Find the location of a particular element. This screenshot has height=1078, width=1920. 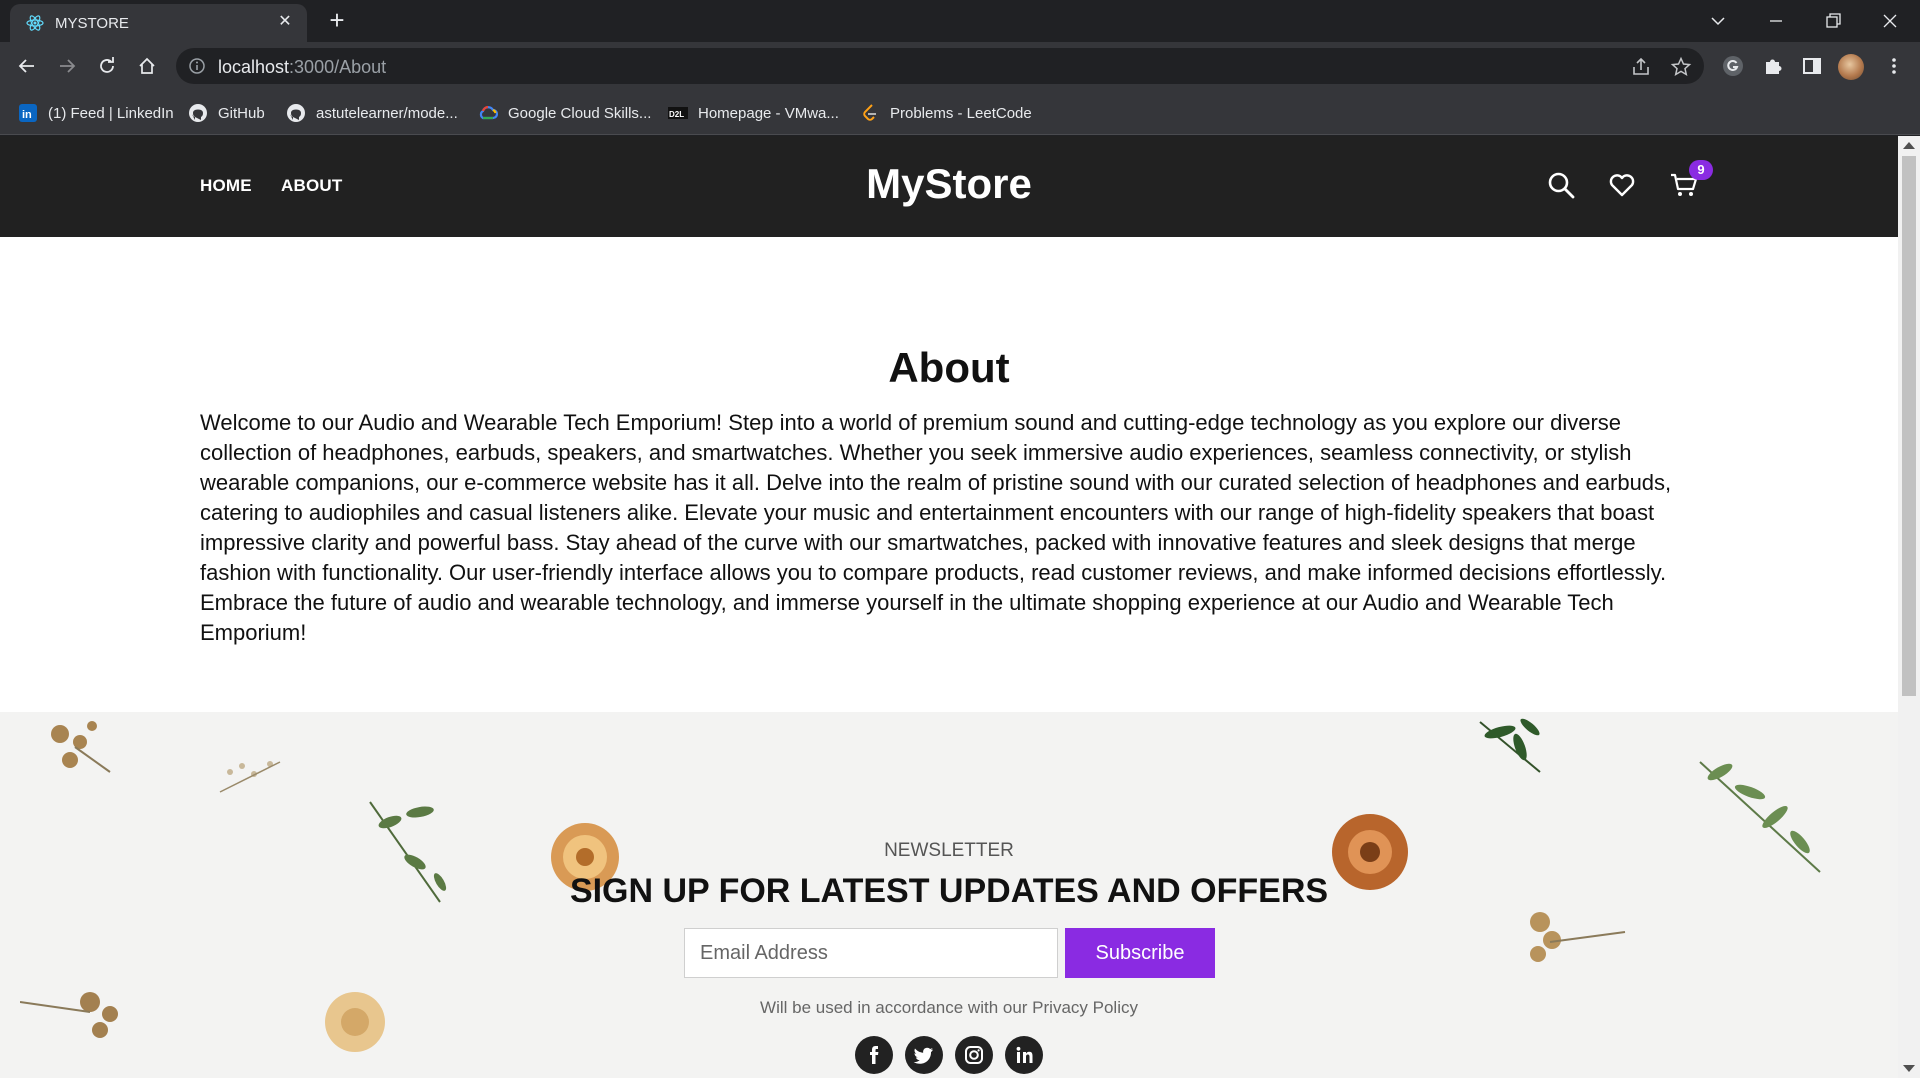

close-window-button is located at coordinates (1890, 21).